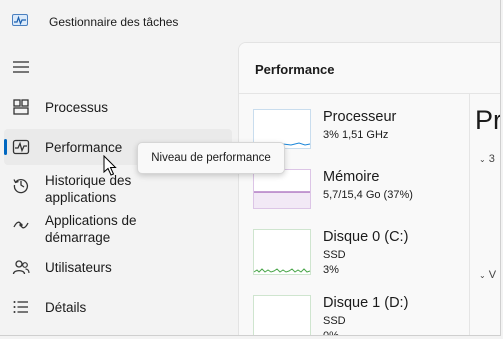 The height and width of the screenshot is (339, 503). What do you see at coordinates (282, 252) in the screenshot?
I see `disk-0-thumbnail-graph` at bounding box center [282, 252].